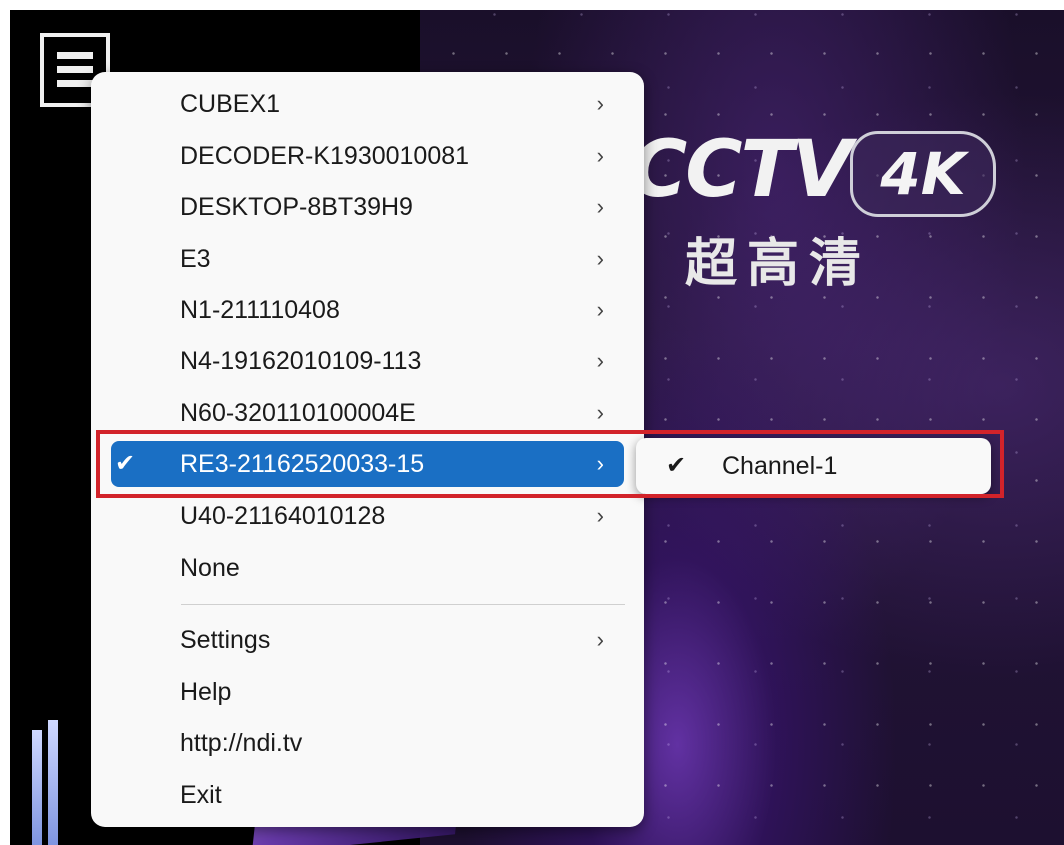 The width and height of the screenshot is (1064, 845). I want to click on menu-item-desktop-8bt39h9: DESKTOP-8BT39H9 ›, so click(367, 207).